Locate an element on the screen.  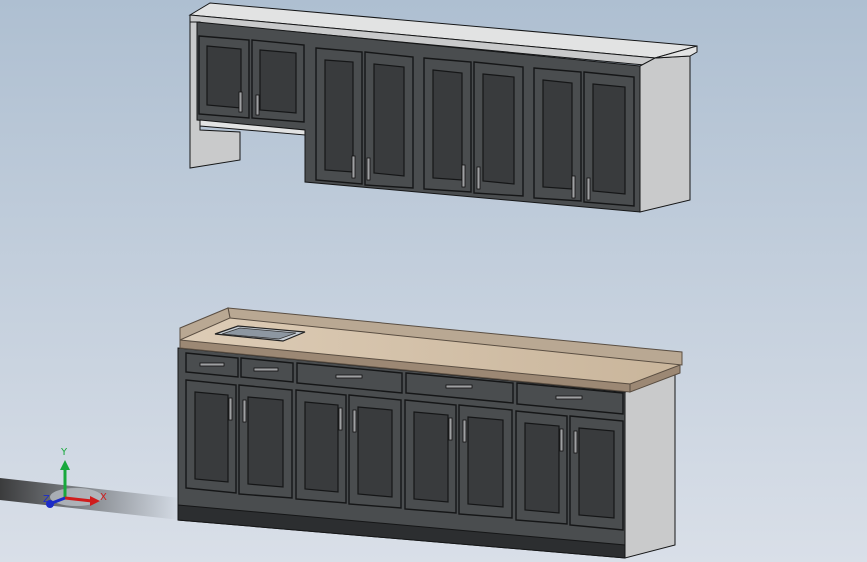
wall-door-4a-panel is located at coordinates (557, 134).